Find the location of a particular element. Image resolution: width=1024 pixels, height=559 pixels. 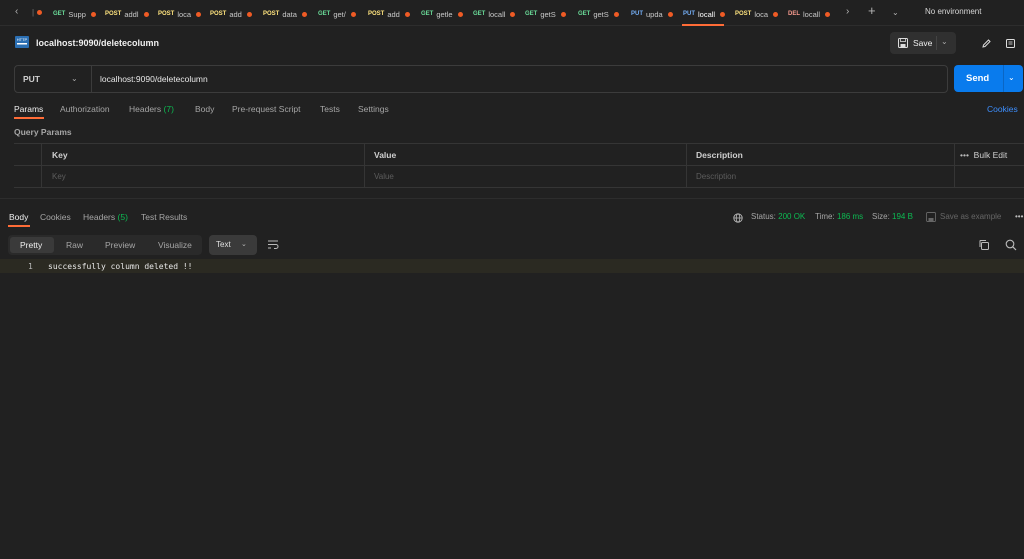

tab-authorization: Authorization is located at coordinates (85, 109).